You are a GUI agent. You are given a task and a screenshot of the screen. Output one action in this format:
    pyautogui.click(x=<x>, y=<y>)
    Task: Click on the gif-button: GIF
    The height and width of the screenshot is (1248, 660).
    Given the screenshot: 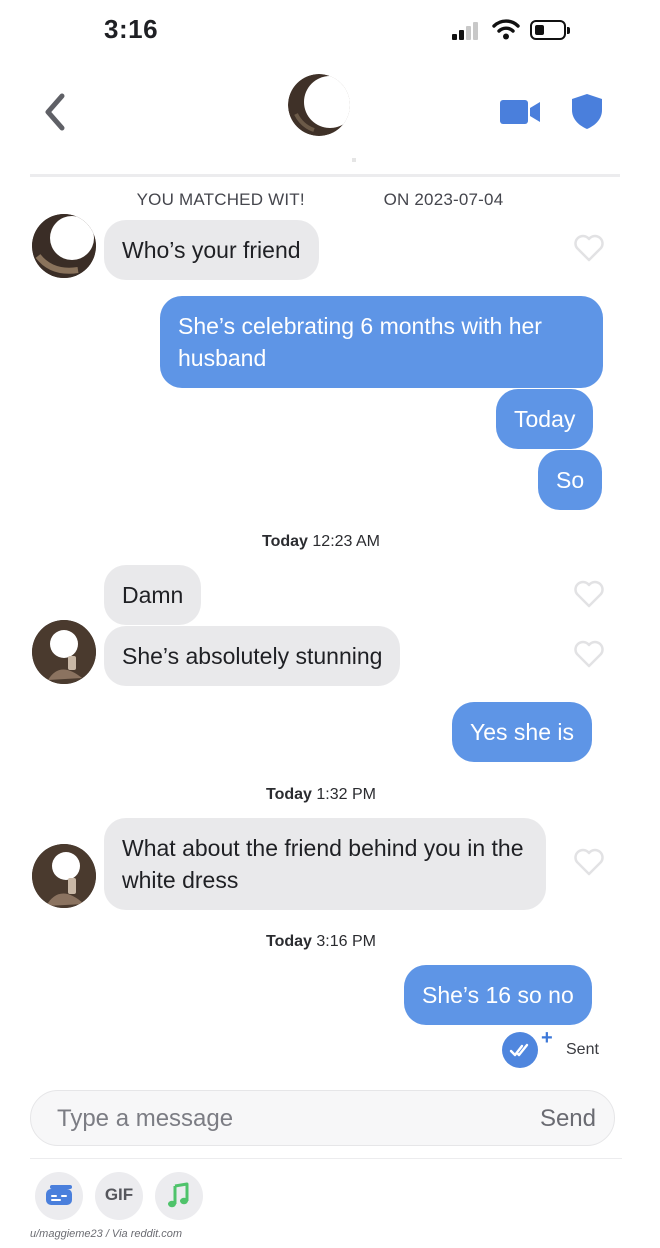 What is the action you would take?
    pyautogui.click(x=119, y=1196)
    